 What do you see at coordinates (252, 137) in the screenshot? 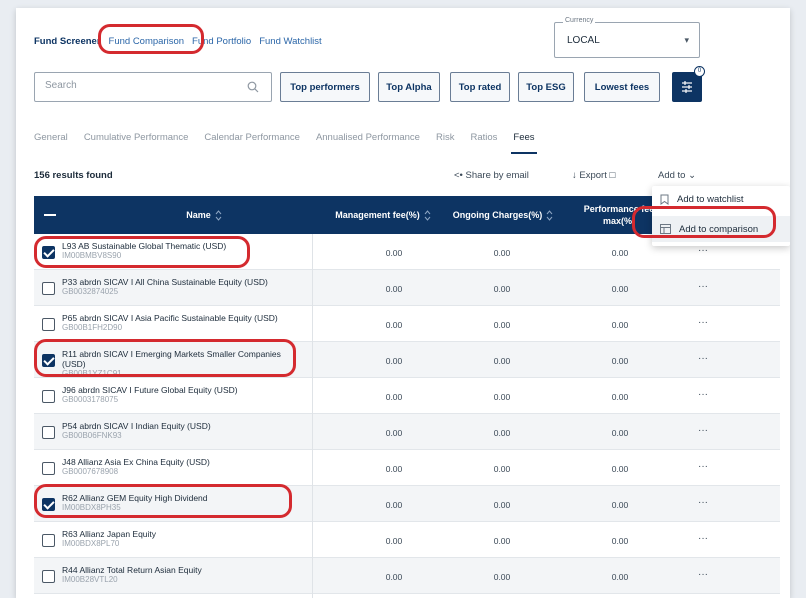
I see `tab-calendar-performance: Calendar Performance` at bounding box center [252, 137].